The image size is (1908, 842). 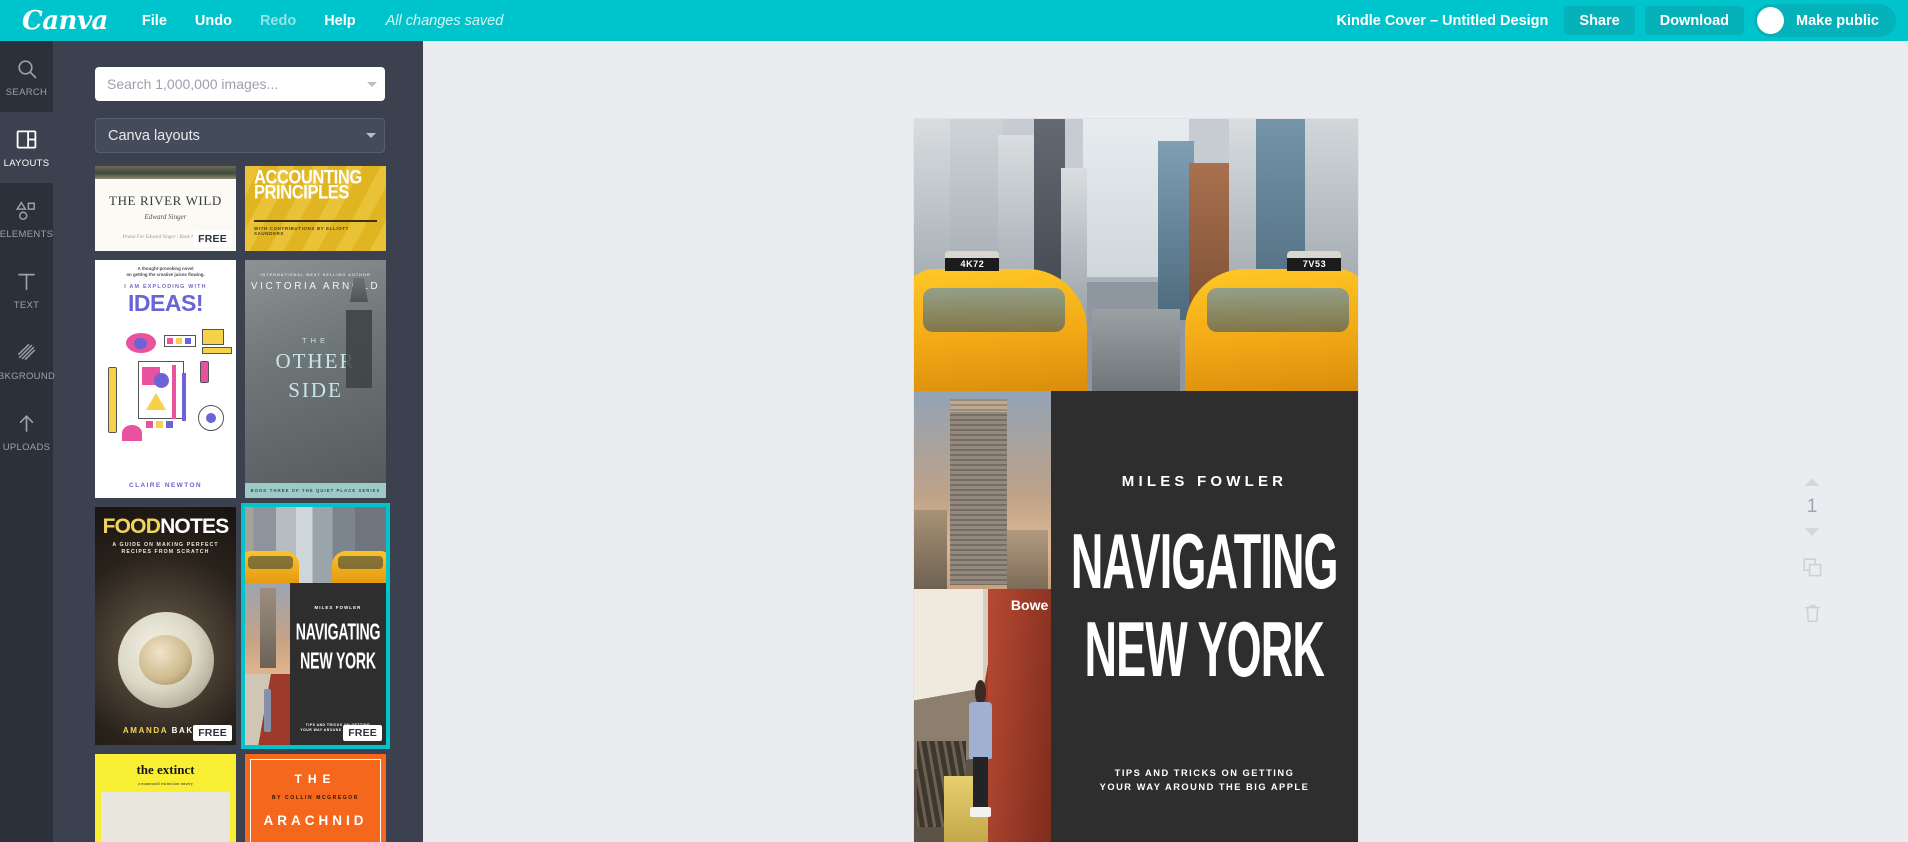 I want to click on thumbnail-the: THE, so click(x=315, y=779).